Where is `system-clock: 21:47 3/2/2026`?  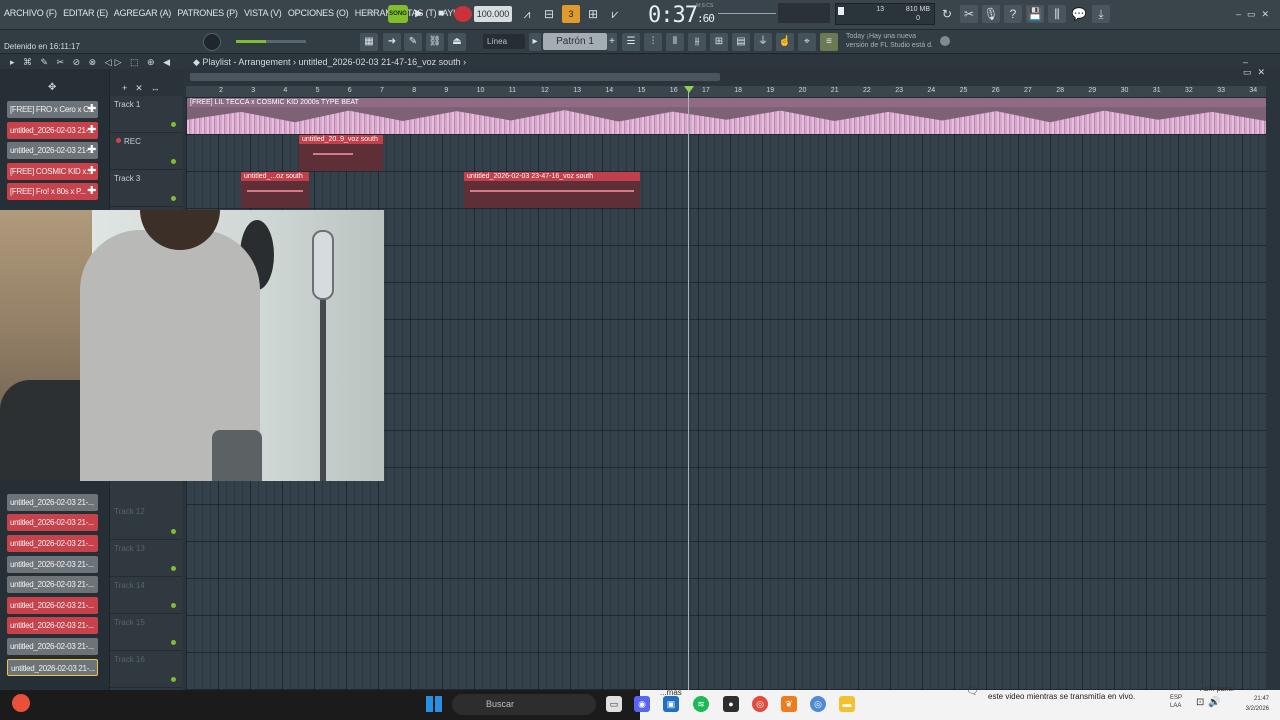 system-clock: 21:47 3/2/2026 is located at coordinates (1251, 704).